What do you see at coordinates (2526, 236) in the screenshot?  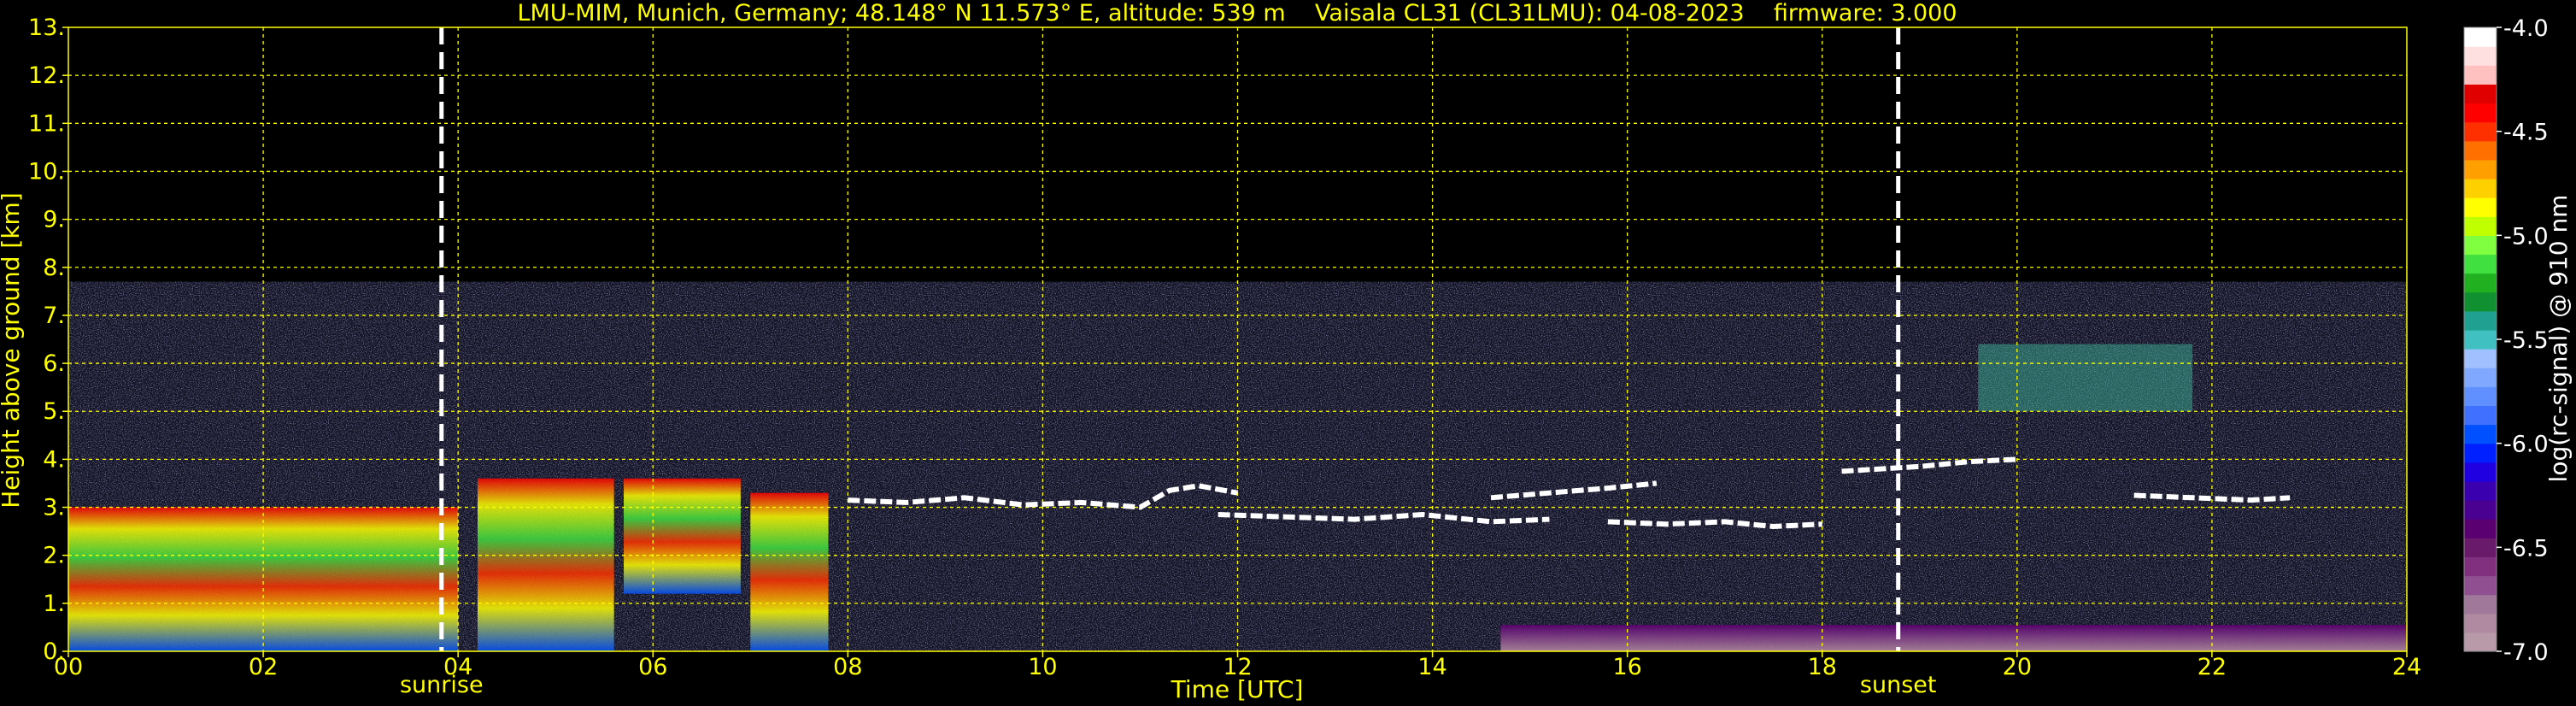 I see `colorbar-tick-label: -5.0` at bounding box center [2526, 236].